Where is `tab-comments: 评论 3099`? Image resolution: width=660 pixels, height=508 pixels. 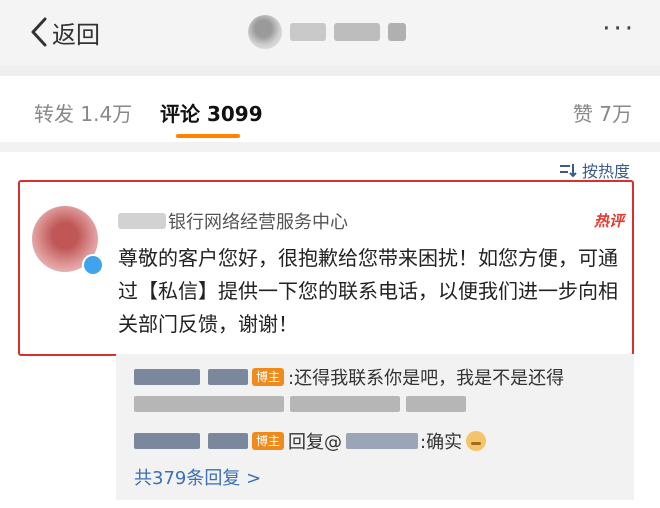
tab-comments: 评论 3099 is located at coordinates (211, 112).